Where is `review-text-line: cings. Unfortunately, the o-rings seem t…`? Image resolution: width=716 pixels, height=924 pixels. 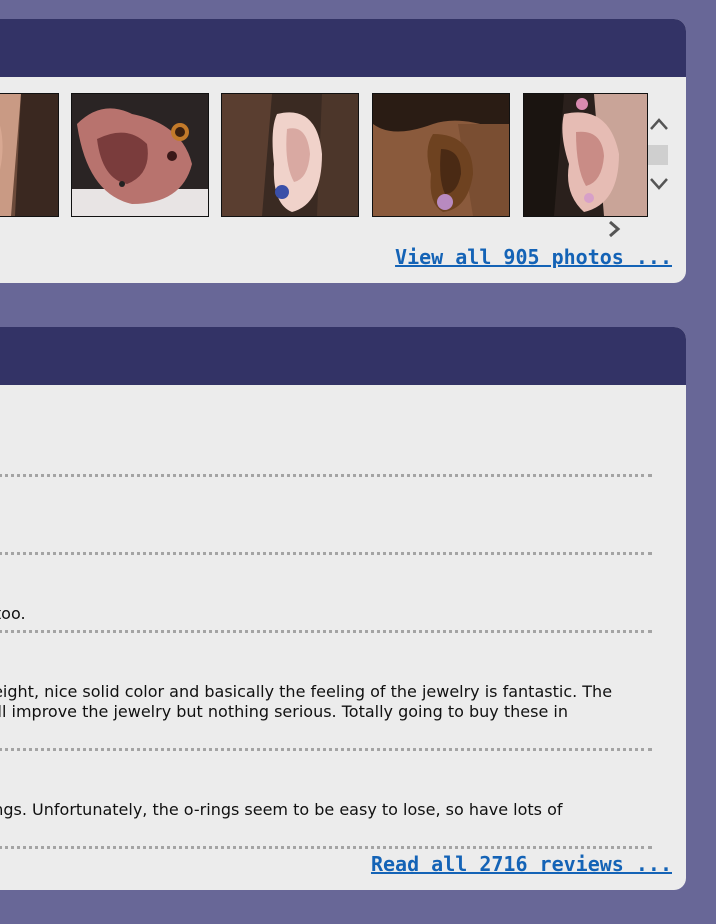 review-text-line: cings. Unfortunately, the o-rings seem t… is located at coordinates (281, 809).